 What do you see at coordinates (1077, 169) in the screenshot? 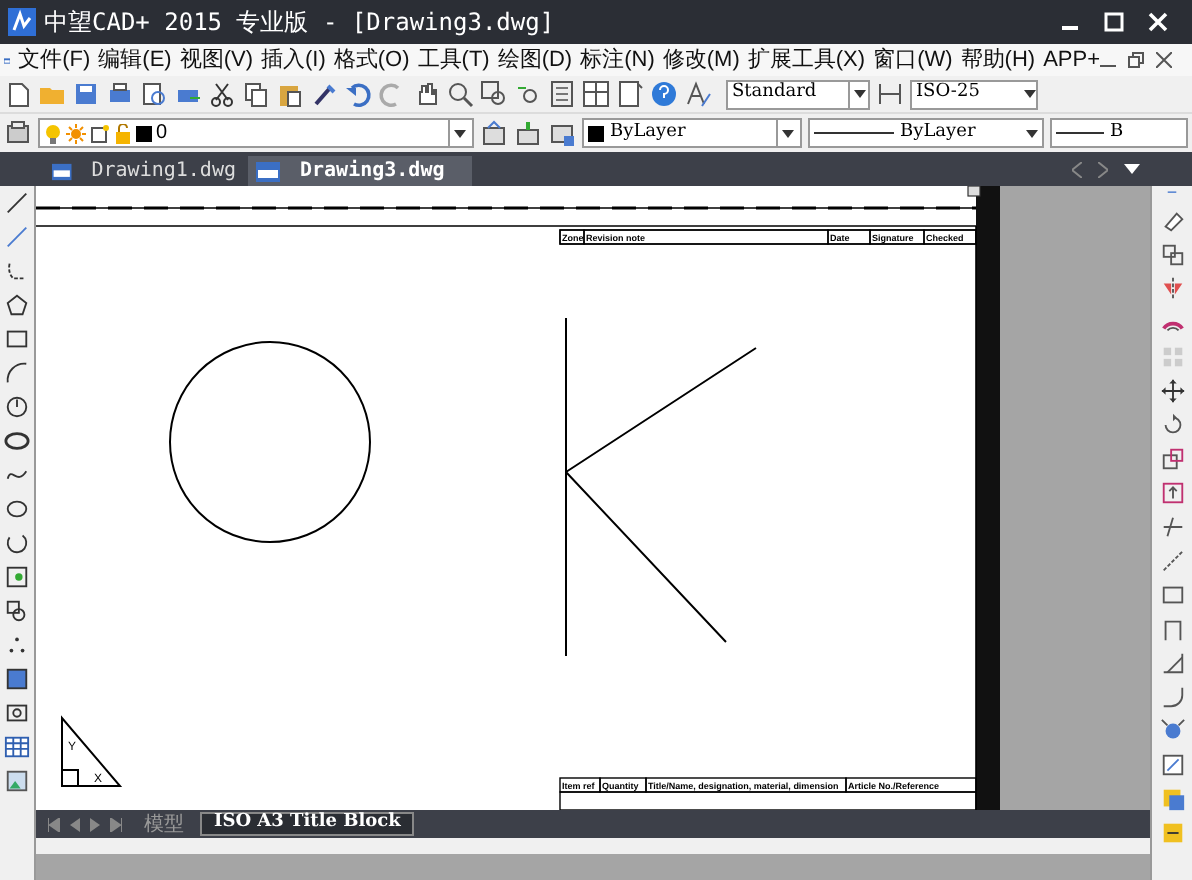
I see `scroll-left-icon` at bounding box center [1077, 169].